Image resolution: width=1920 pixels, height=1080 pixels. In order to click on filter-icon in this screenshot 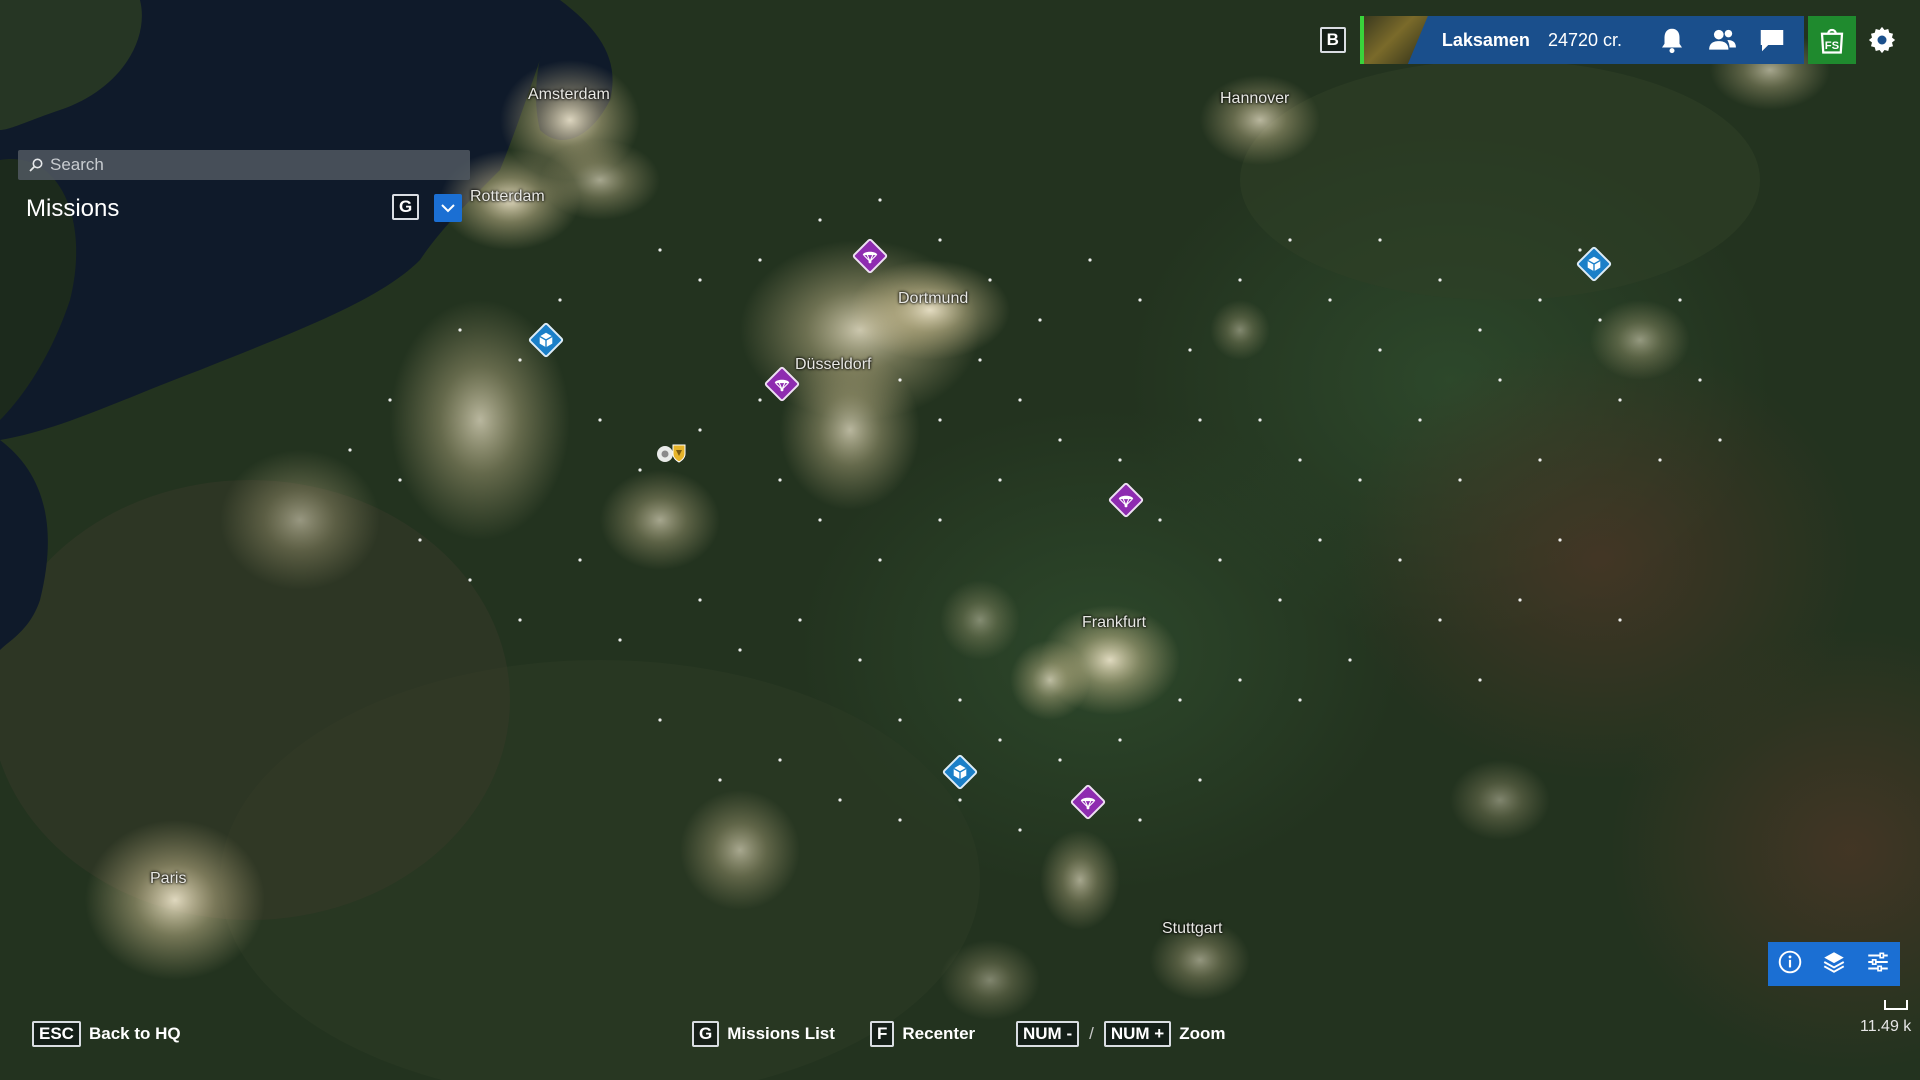, I will do `click(1878, 961)`.